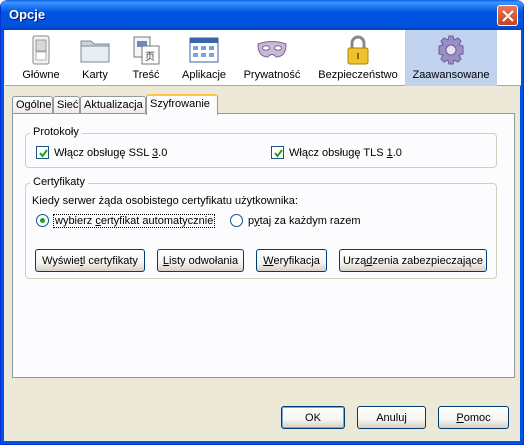 The image size is (524, 445). I want to click on ssl3-checkbox, so click(42, 152).